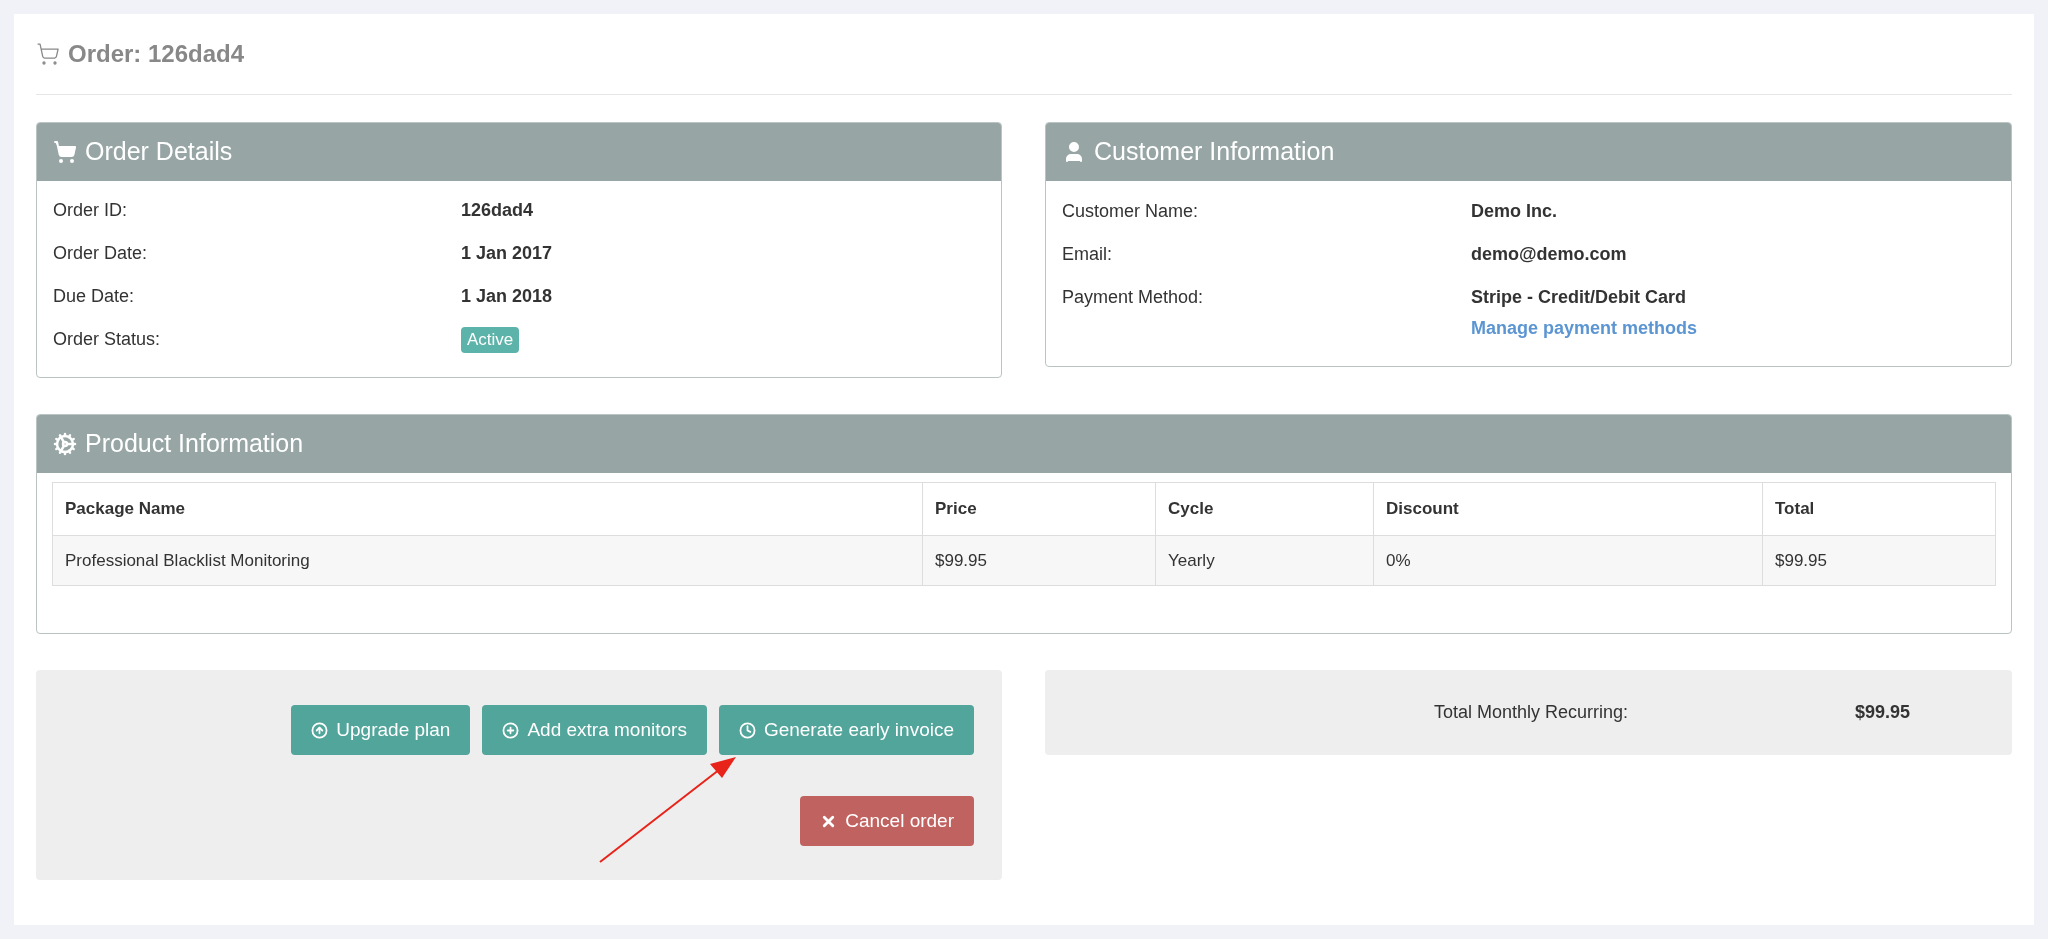 Image resolution: width=2048 pixels, height=939 pixels. I want to click on field-value: Stripe - Credit/Debit Card, so click(1579, 297).